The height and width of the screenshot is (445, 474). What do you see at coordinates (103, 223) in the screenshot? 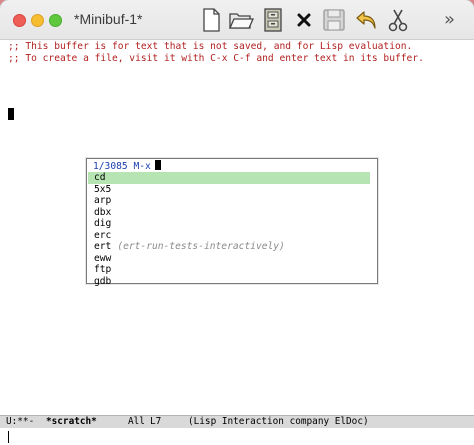
I see `candidate-text: dig` at bounding box center [103, 223].